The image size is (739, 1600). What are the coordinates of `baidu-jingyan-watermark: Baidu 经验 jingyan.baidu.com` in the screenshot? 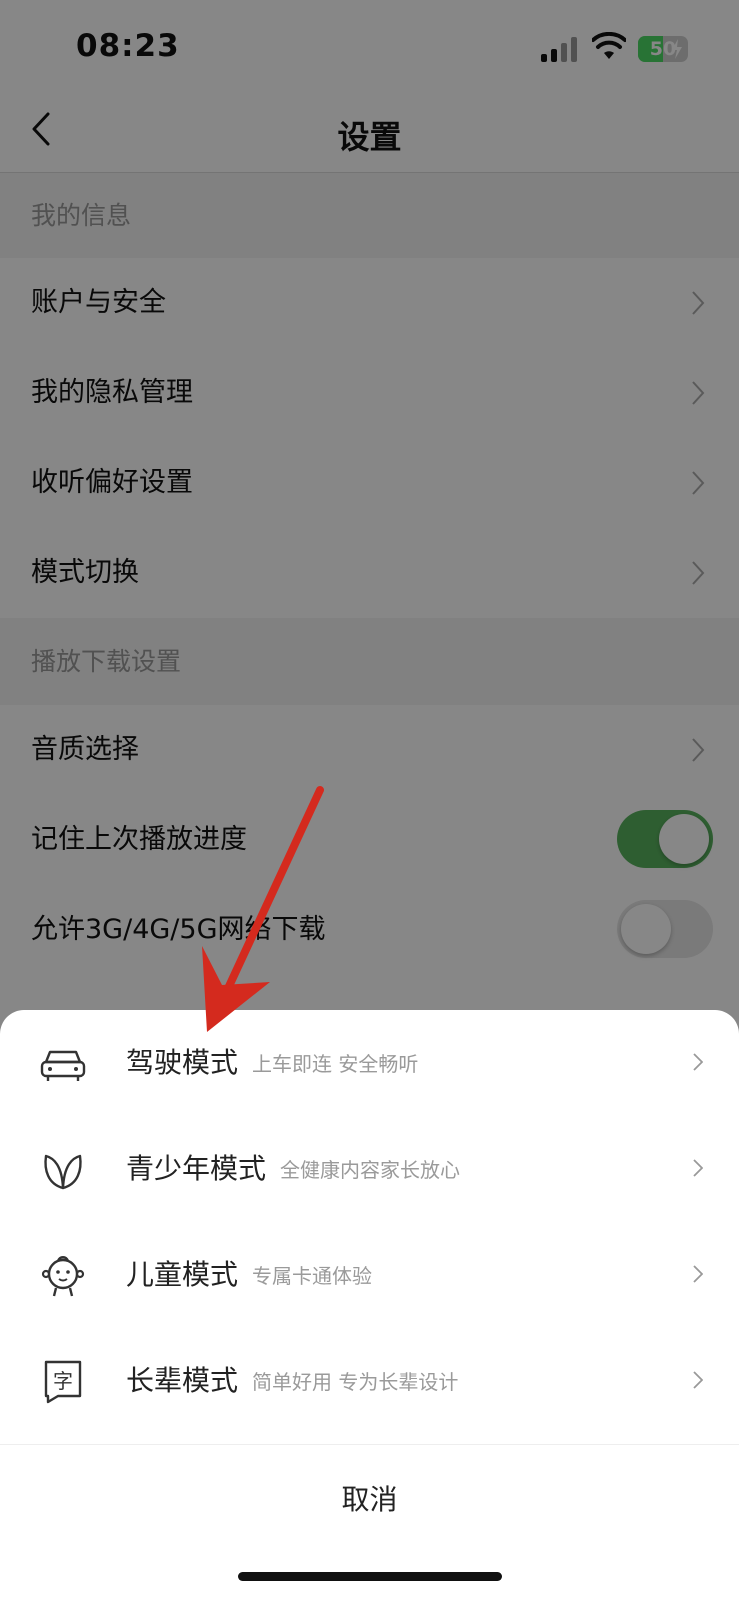 It's located at (636, 1551).